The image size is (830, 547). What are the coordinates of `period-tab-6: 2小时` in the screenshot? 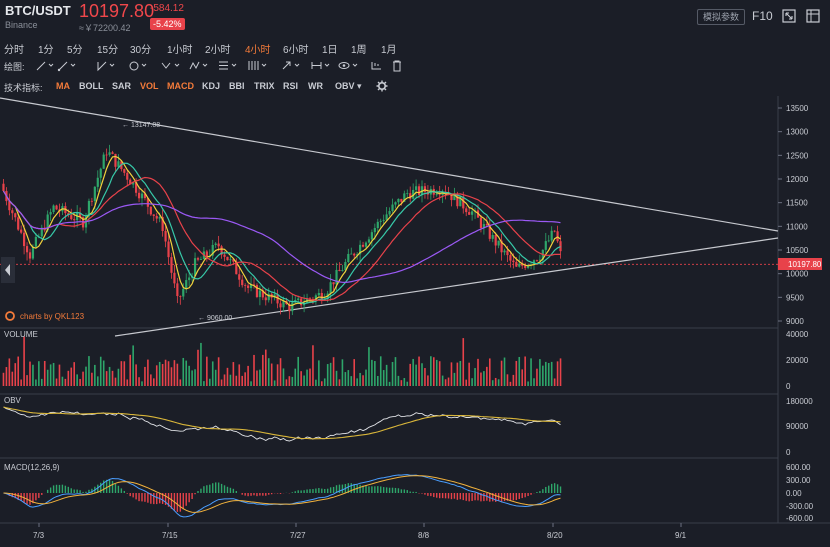 It's located at (218, 48).